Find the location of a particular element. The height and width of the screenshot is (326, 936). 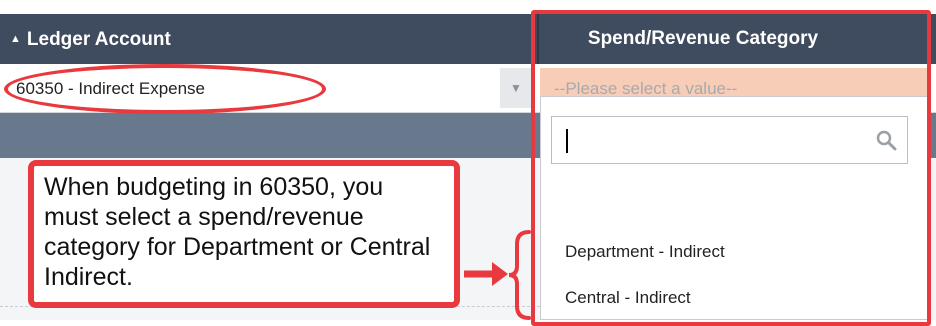

curly-brace-icon is located at coordinates (519, 275).